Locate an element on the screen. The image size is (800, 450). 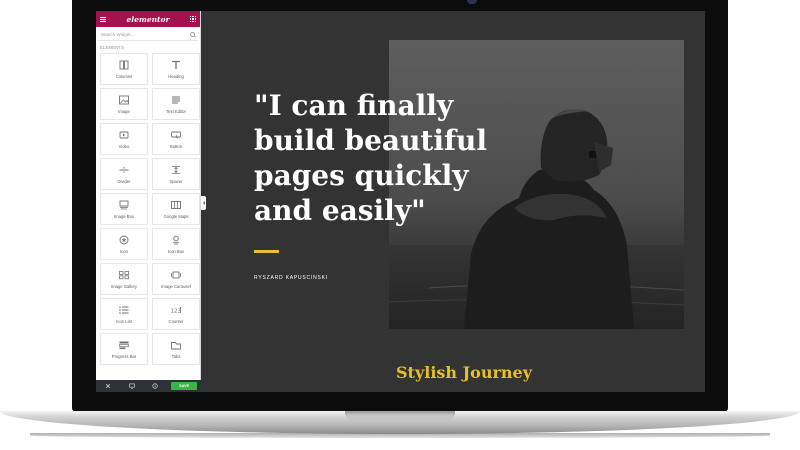
tabs-icon is located at coordinates (176, 345).